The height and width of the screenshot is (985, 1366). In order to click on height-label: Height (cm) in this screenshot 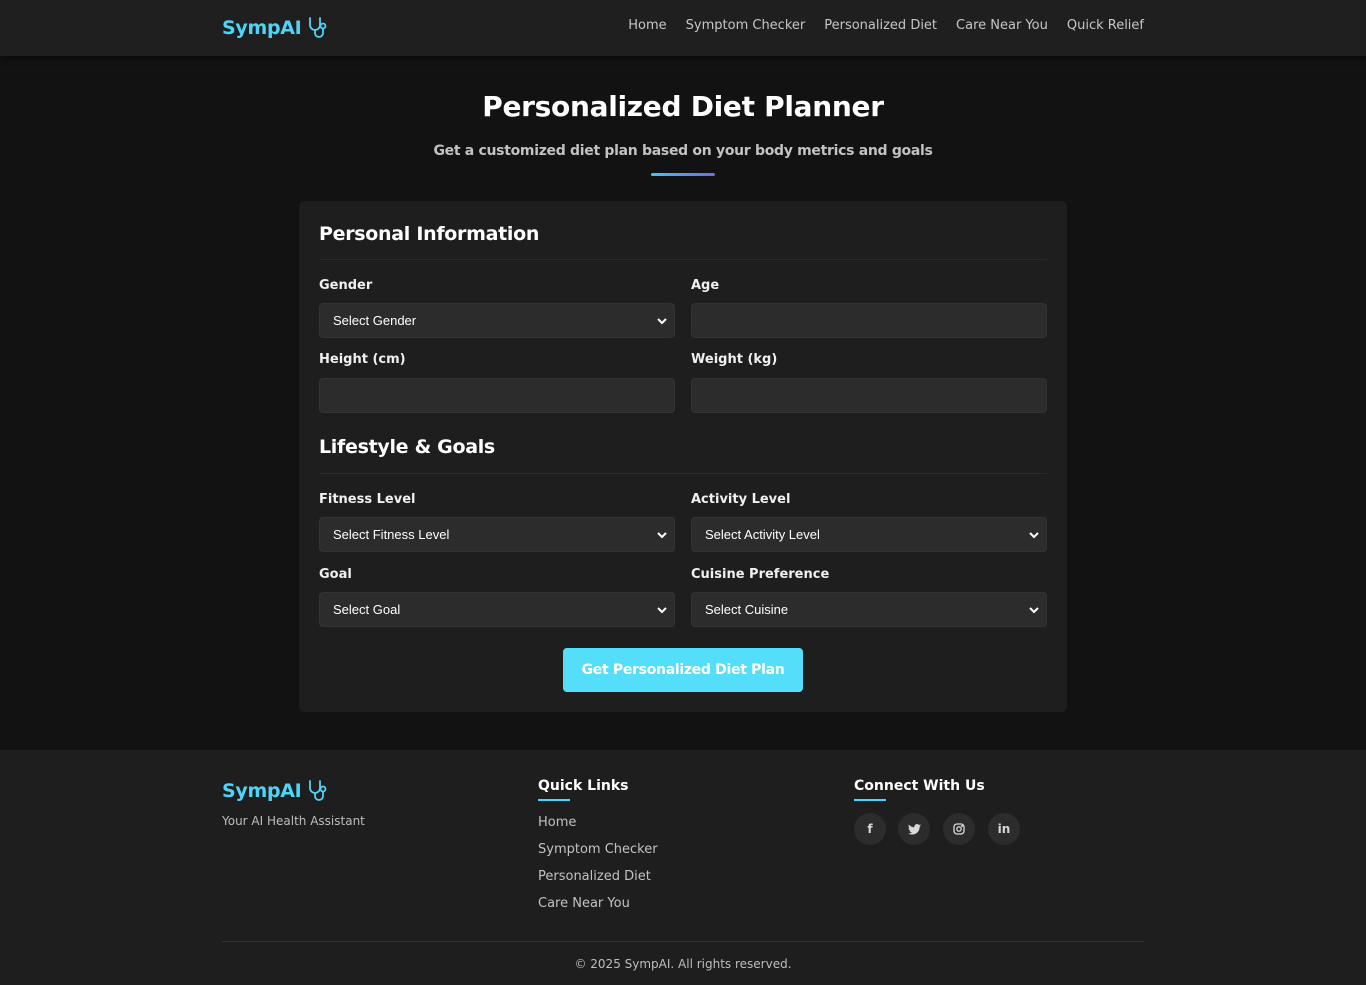, I will do `click(362, 359)`.